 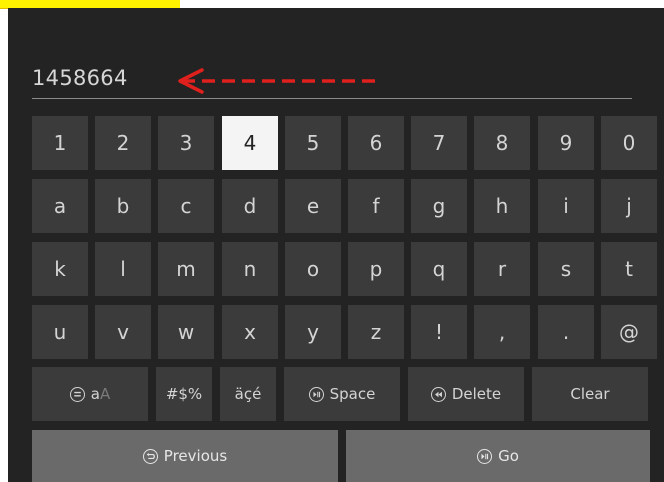 I want to click on key-label: ,, so click(x=502, y=332).